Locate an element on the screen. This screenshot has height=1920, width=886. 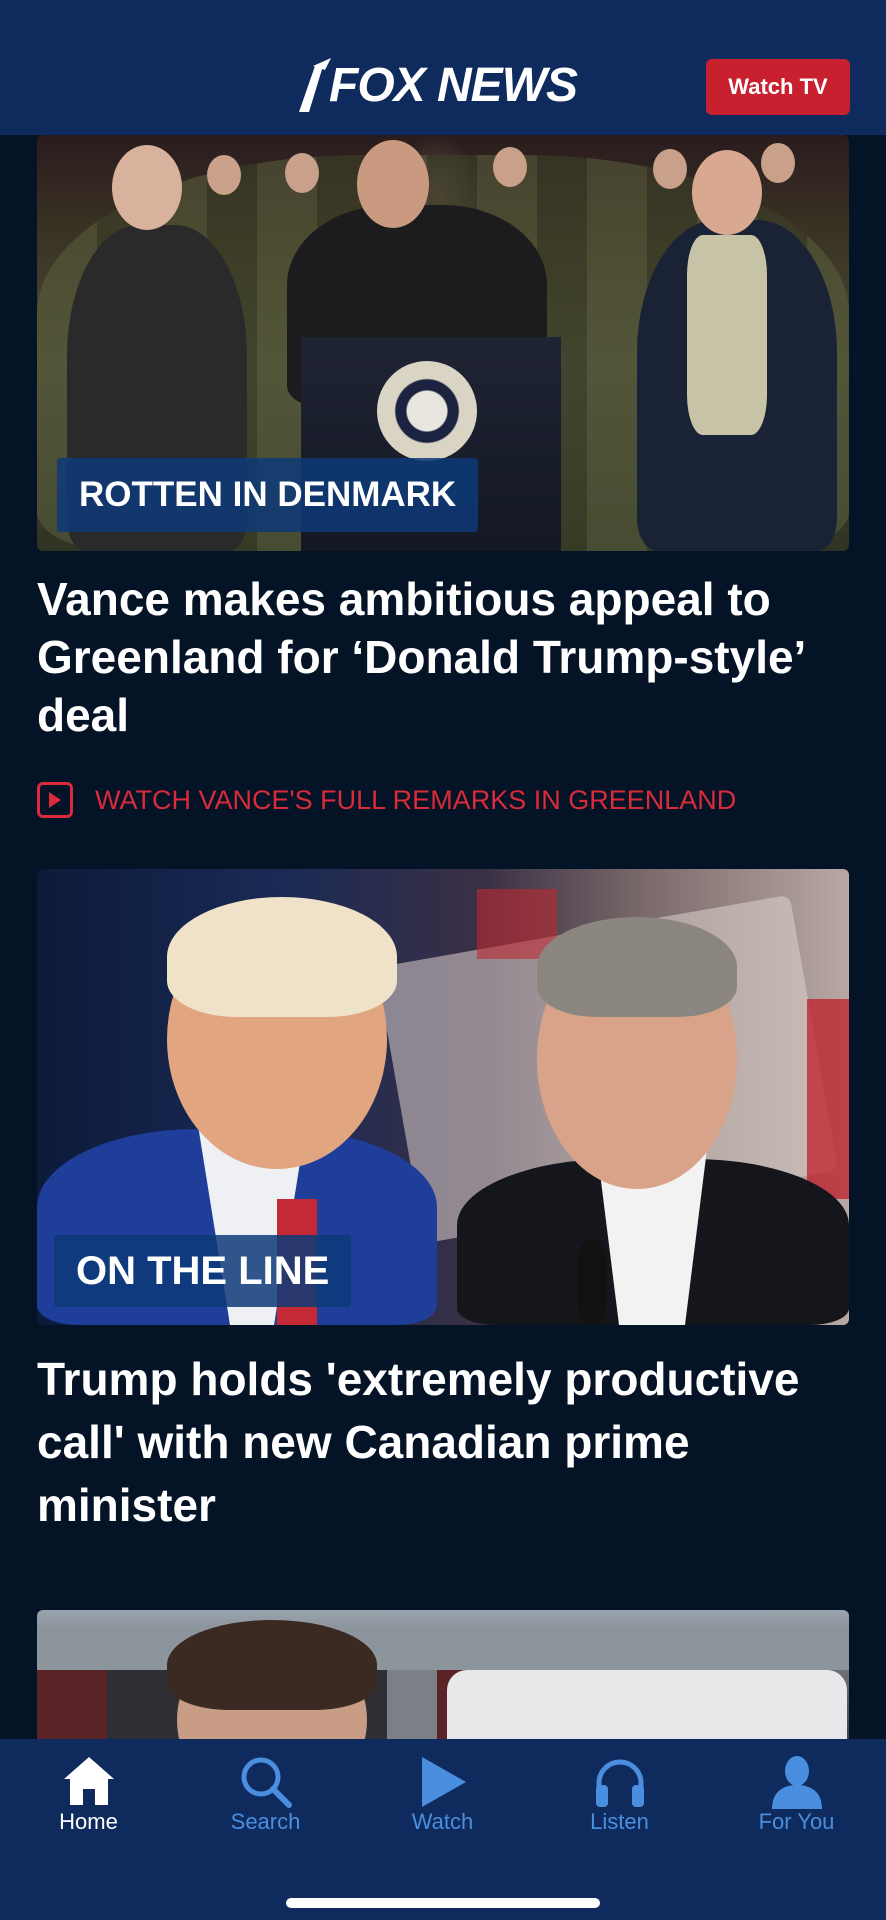
bottom-tab-bar: Home Search Watch Listen For You is located at coordinates (443, 1829).